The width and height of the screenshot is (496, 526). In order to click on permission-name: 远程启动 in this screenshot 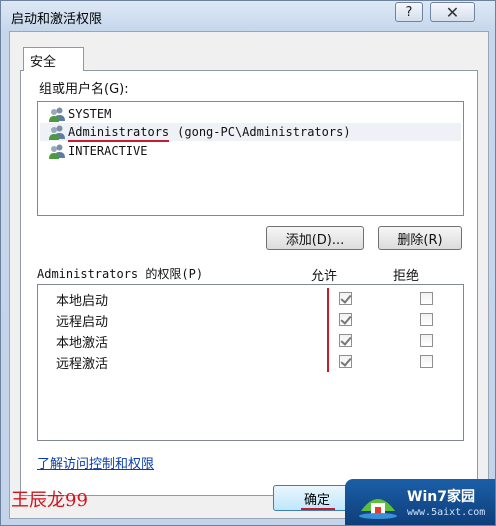, I will do `click(82, 322)`.